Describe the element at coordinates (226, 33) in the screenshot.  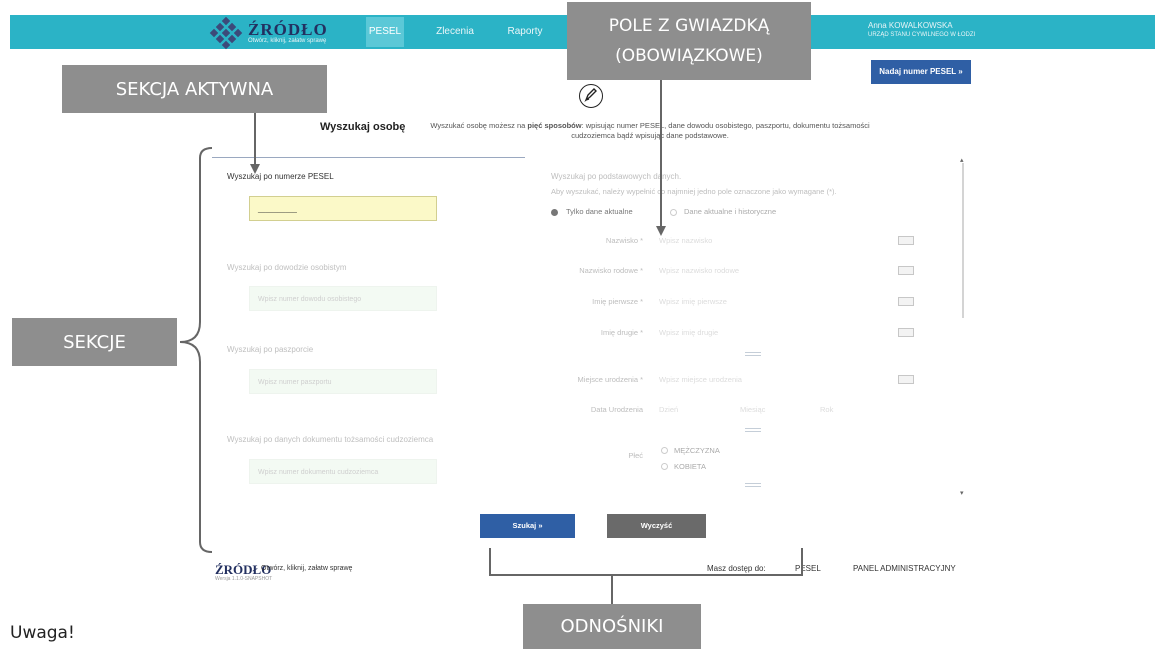
I see `zrodlo-logo-icon` at that location.